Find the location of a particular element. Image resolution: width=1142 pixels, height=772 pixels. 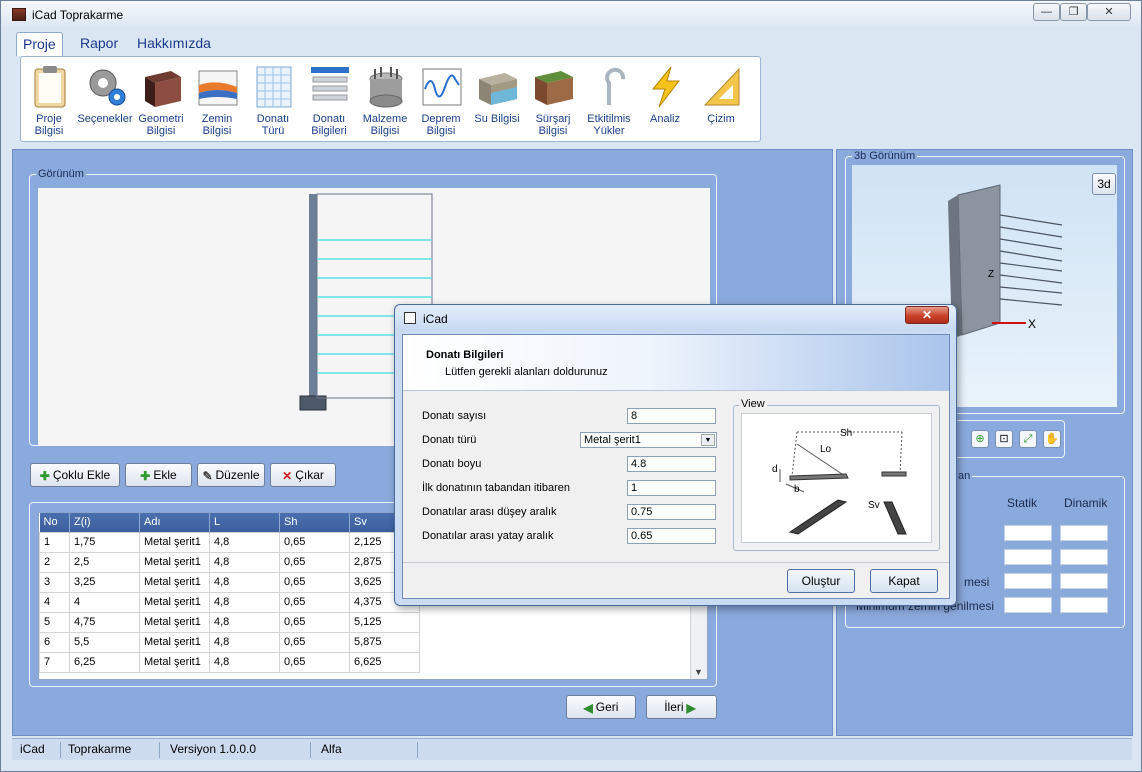

col-header-adi: Adı is located at coordinates (174, 522).